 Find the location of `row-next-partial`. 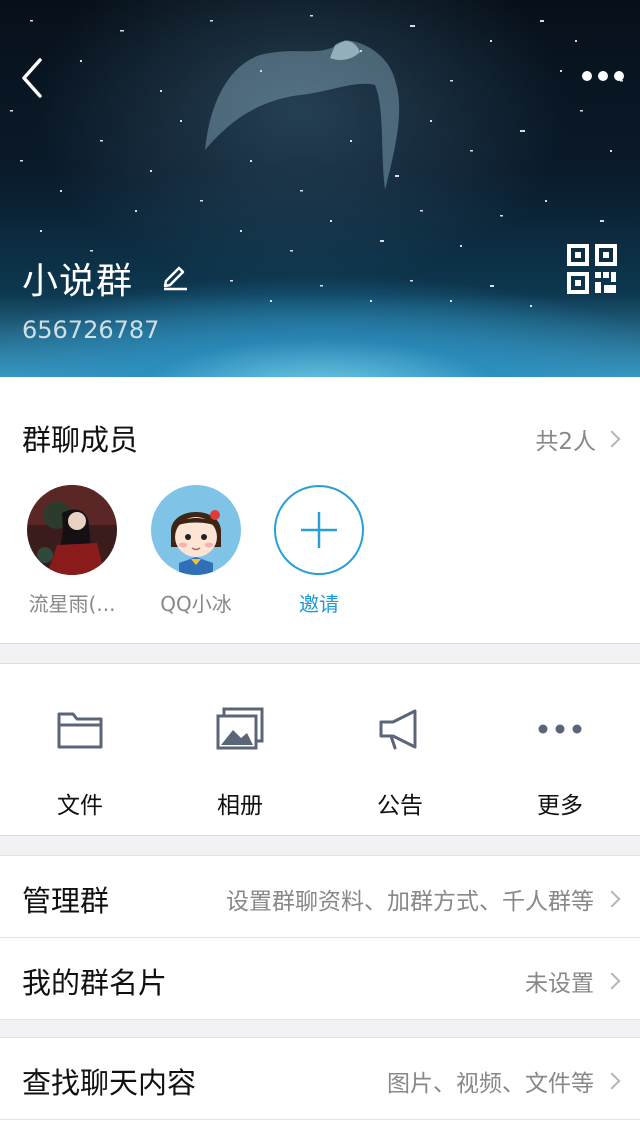

row-next-partial is located at coordinates (320, 1129).